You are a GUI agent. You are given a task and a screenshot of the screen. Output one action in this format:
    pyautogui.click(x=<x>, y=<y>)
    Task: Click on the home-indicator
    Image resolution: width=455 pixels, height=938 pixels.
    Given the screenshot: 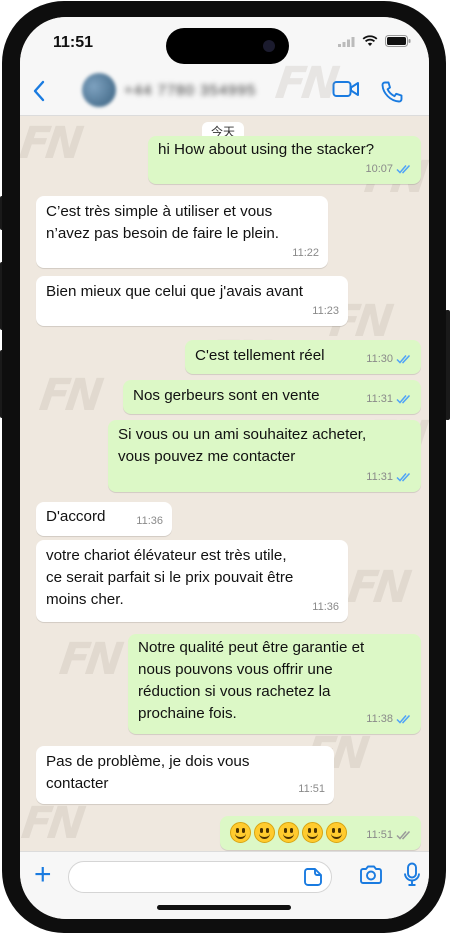 What is the action you would take?
    pyautogui.click(x=224, y=907)
    